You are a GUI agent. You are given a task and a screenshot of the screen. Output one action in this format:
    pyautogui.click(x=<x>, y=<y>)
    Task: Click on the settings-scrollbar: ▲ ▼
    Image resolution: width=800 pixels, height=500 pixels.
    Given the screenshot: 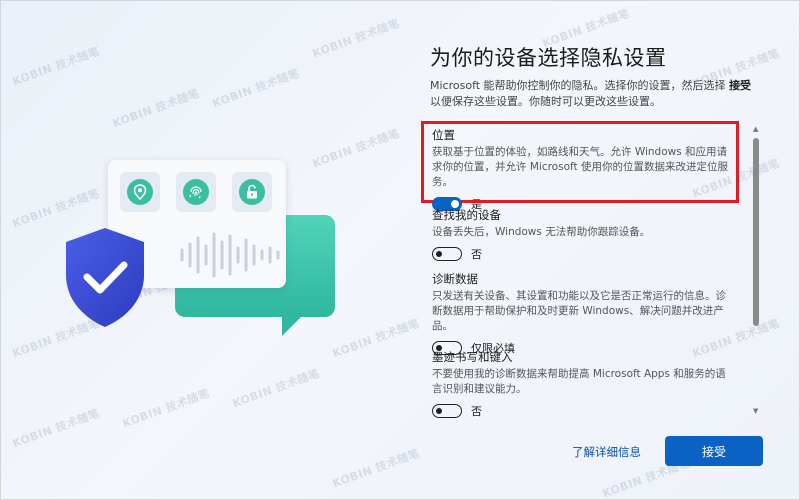 What is the action you would take?
    pyautogui.click(x=756, y=271)
    